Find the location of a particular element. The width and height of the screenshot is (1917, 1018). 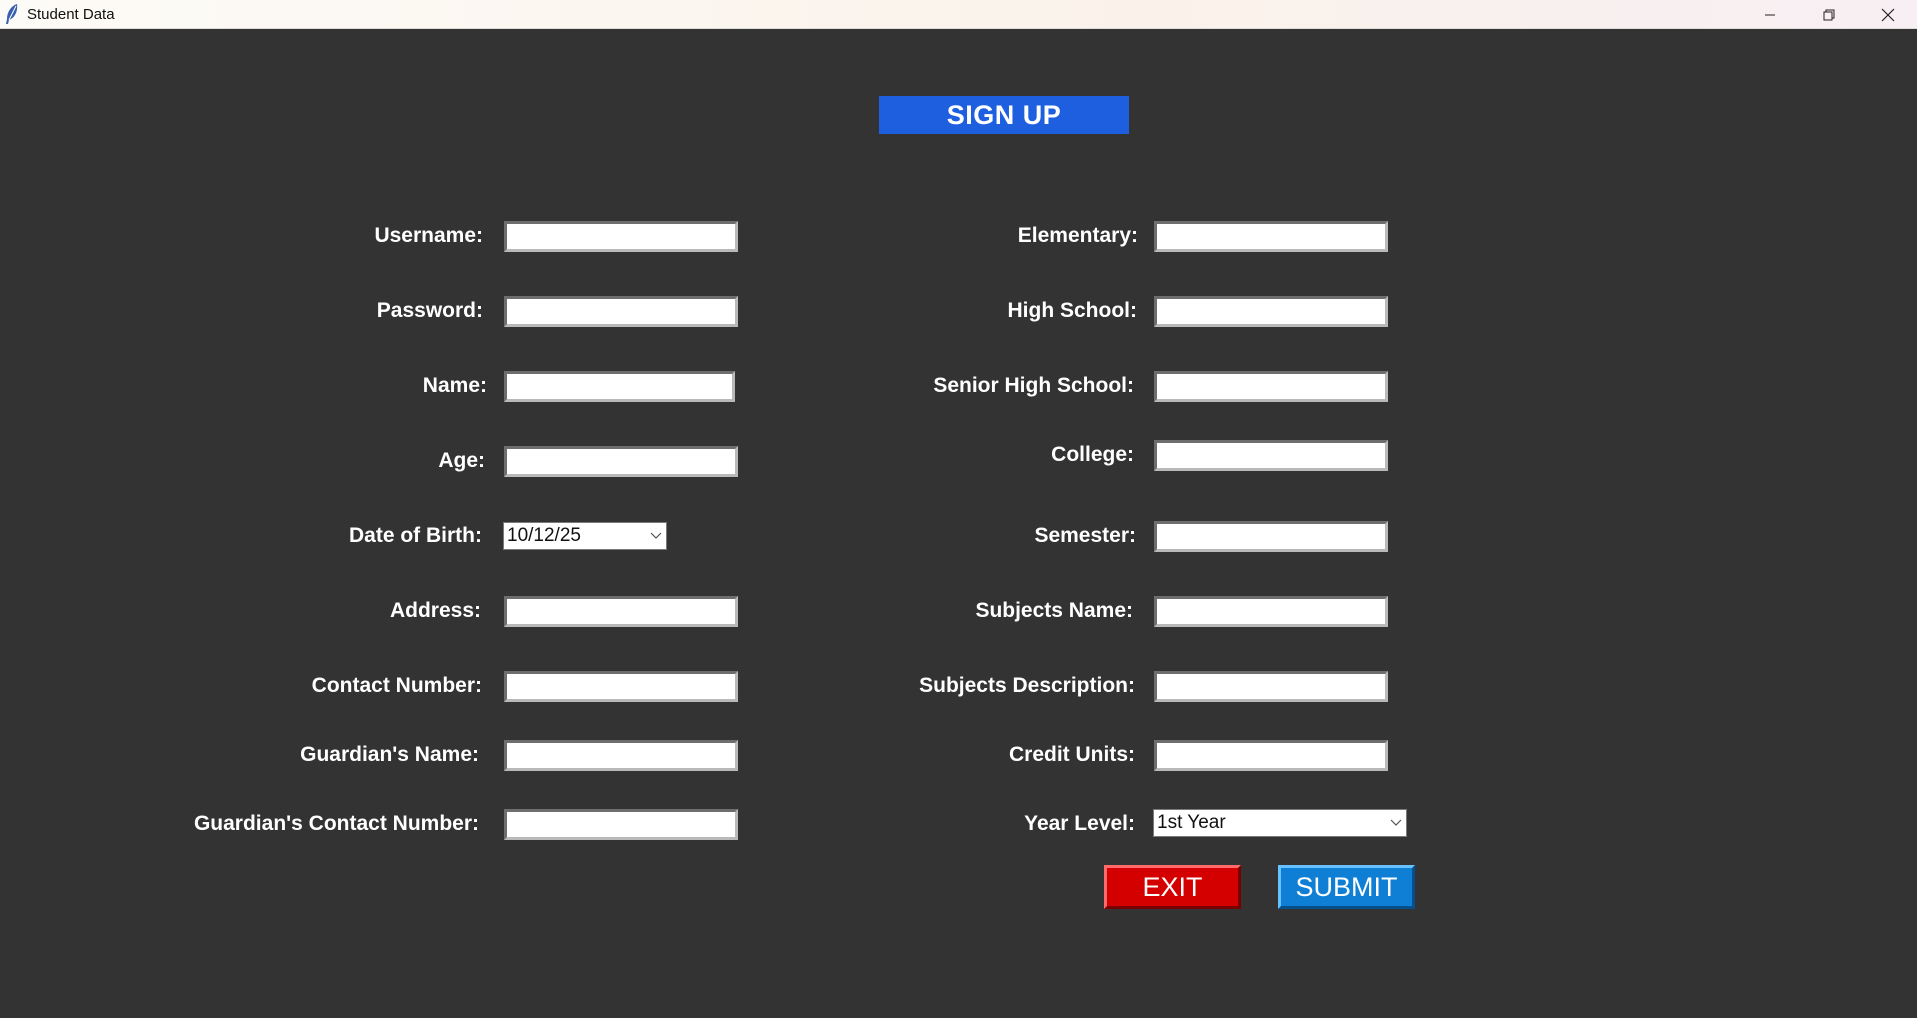

senior-high-school-input is located at coordinates (1271, 386).